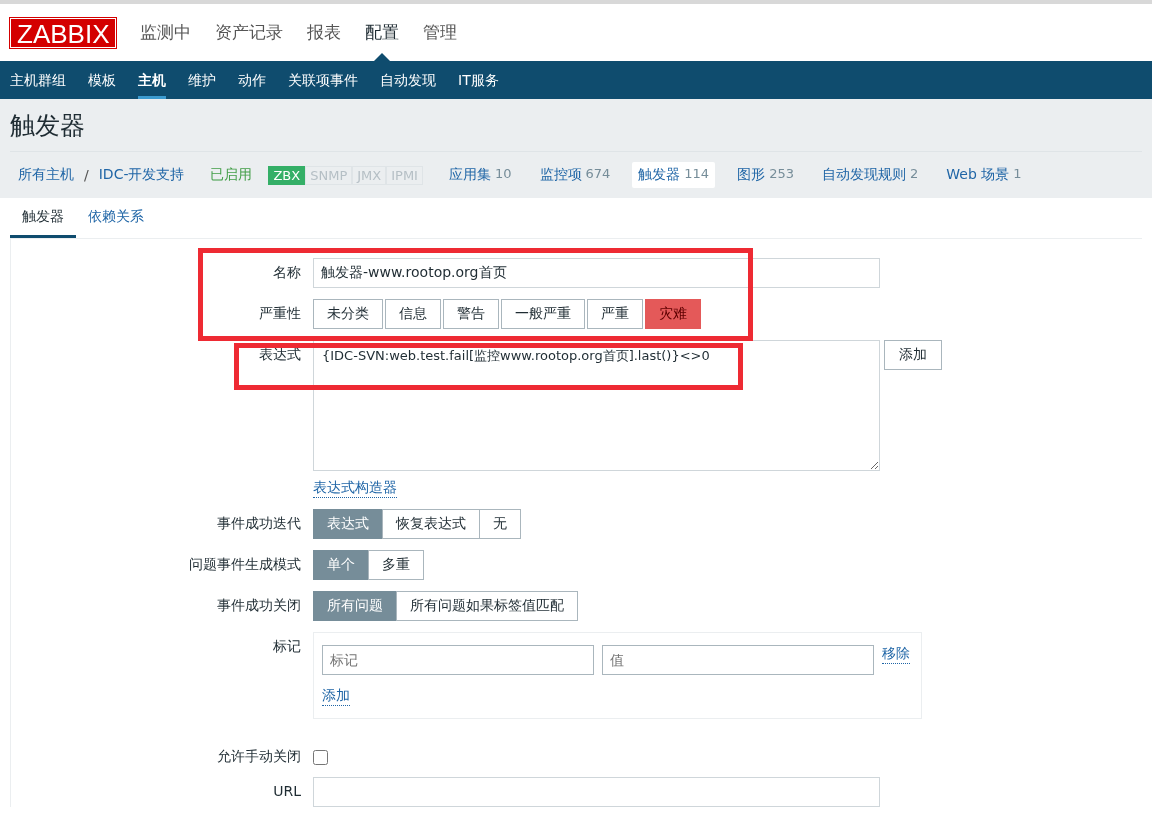 This screenshot has width=1152, height=829. I want to click on option-button: 所有问题如果标签值匹配, so click(487, 606).